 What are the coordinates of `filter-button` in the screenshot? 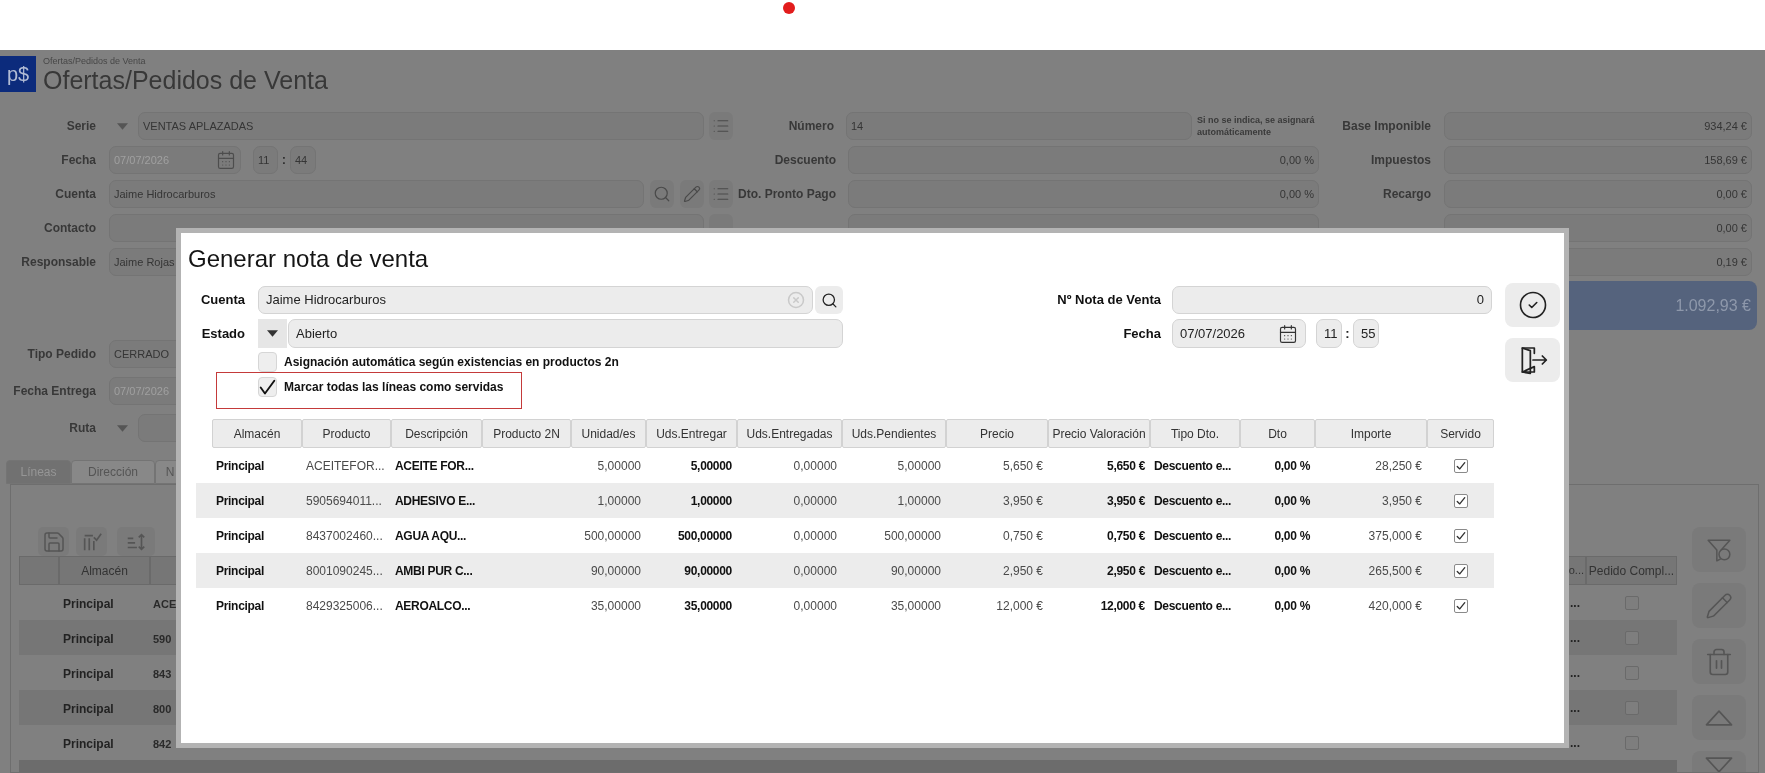 It's located at (1719, 549).